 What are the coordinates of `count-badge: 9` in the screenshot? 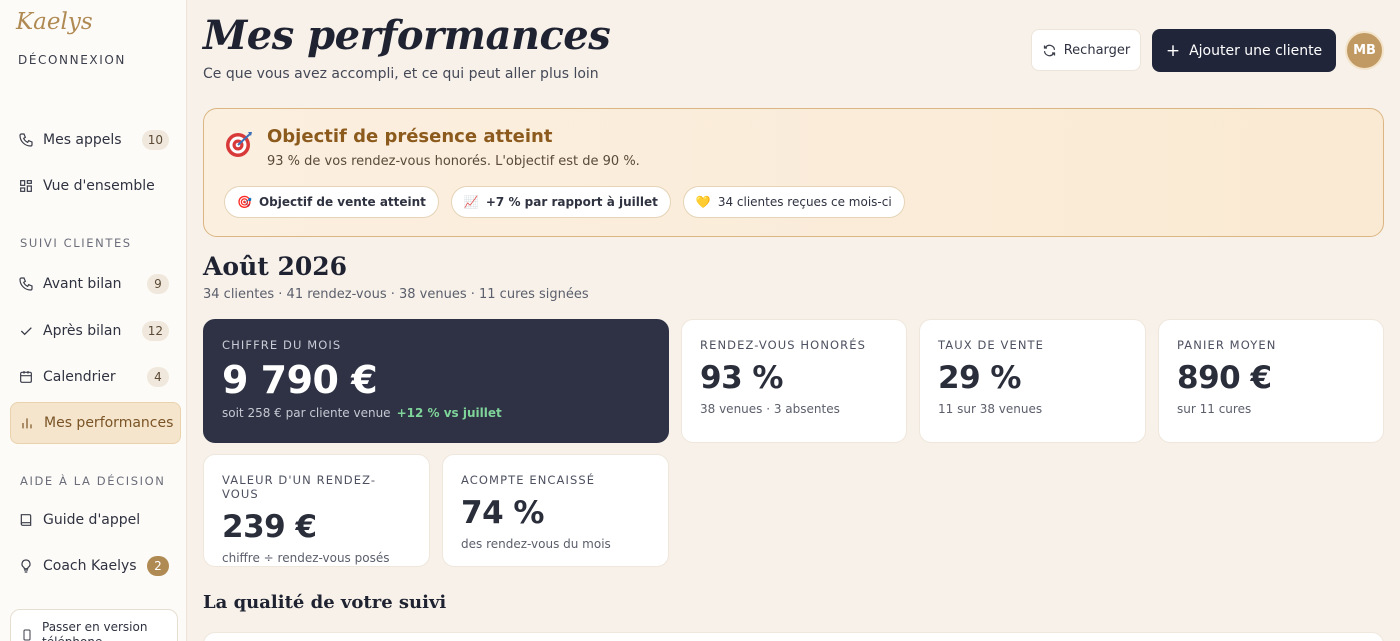 It's located at (158, 284).